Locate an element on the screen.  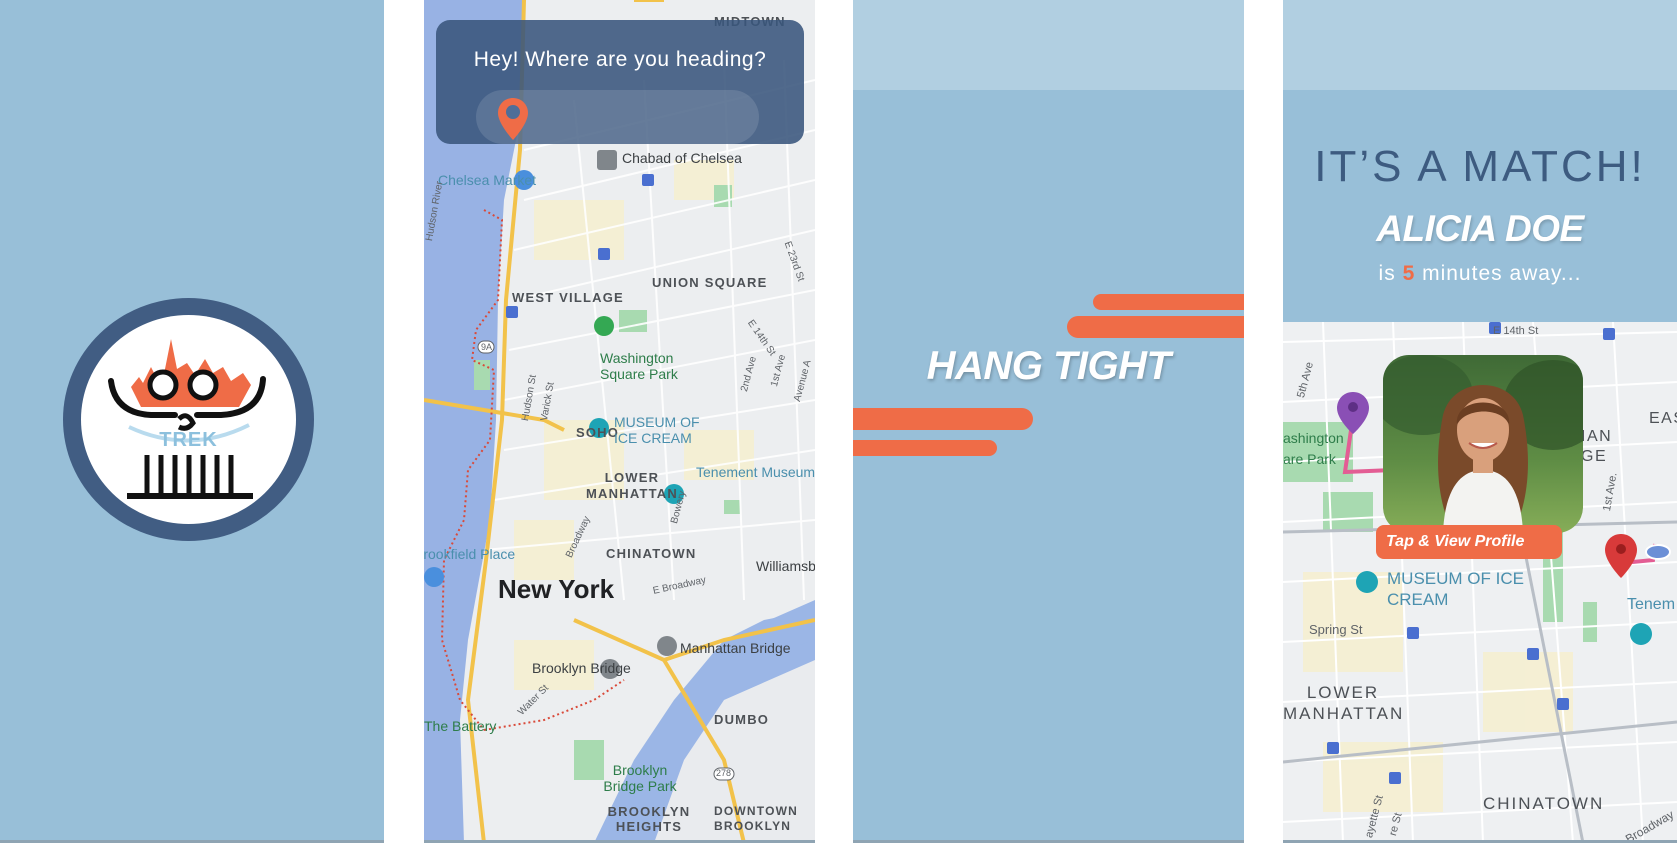
logo-badge: TREK is located at coordinates (188, 419).